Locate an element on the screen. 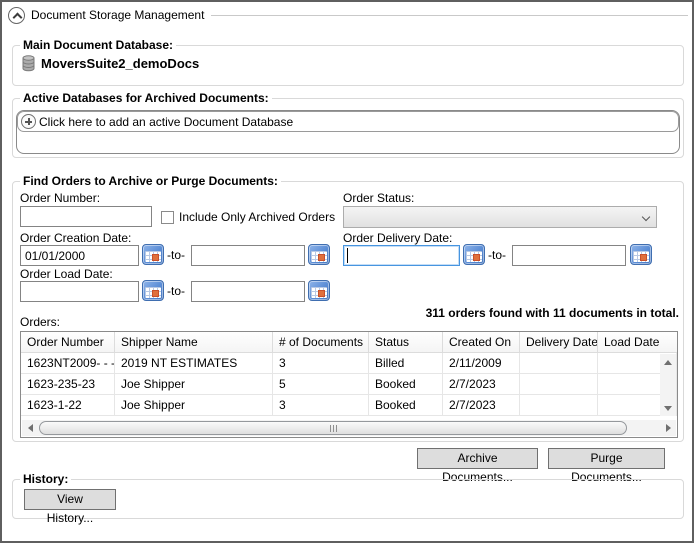 The height and width of the screenshot is (543, 694). horizontal-scrollbar-thumb is located at coordinates (333, 428).